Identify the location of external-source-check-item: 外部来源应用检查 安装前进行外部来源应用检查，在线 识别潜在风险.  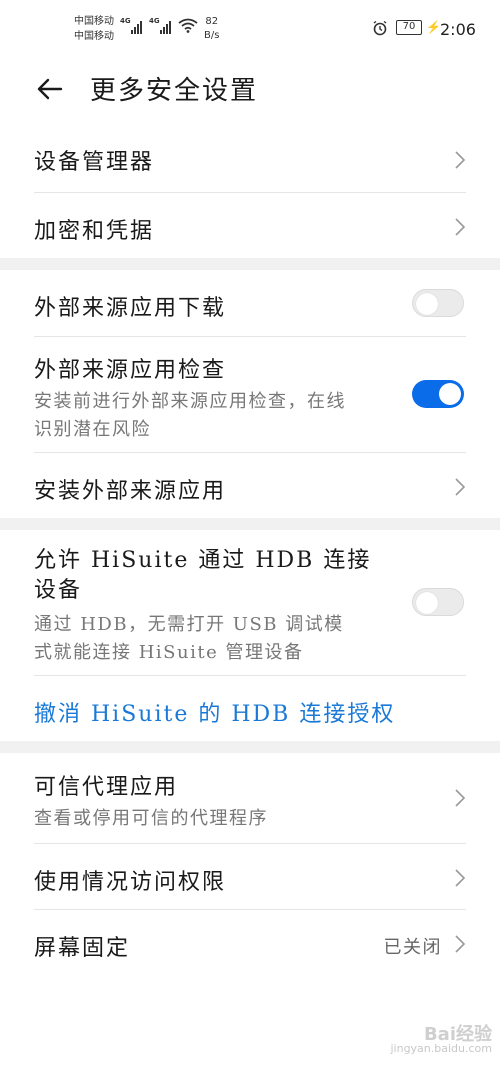
(250, 394).